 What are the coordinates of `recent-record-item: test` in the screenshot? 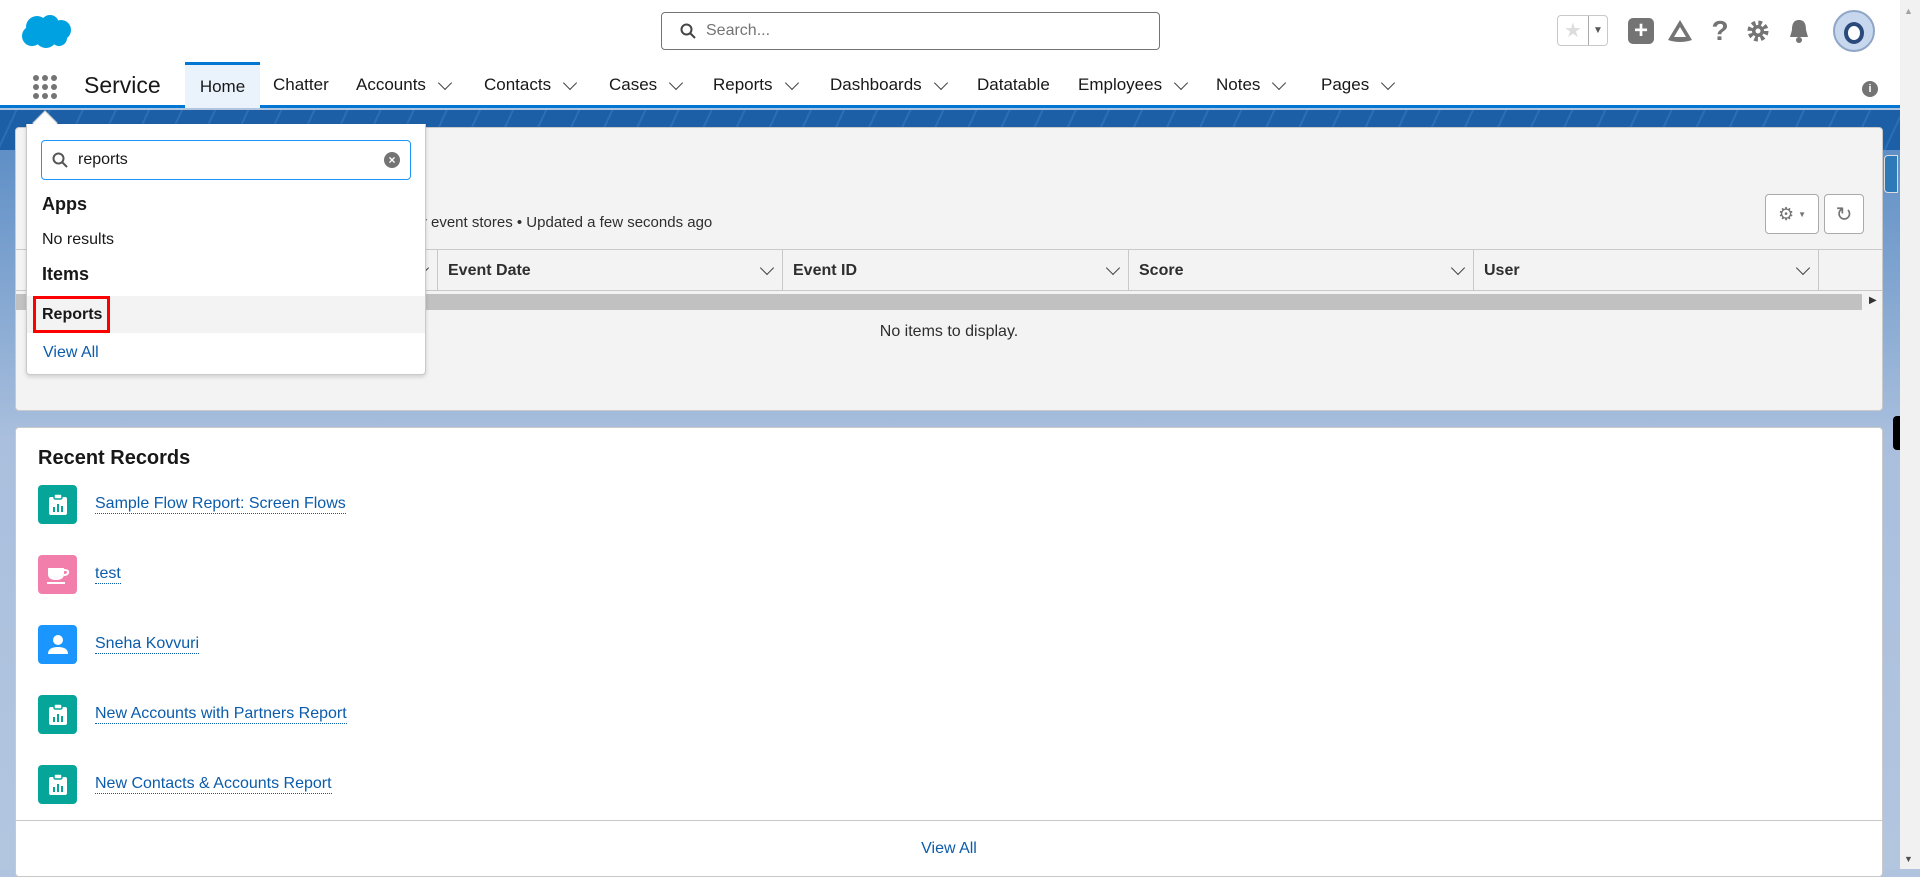 It's located at (79, 574).